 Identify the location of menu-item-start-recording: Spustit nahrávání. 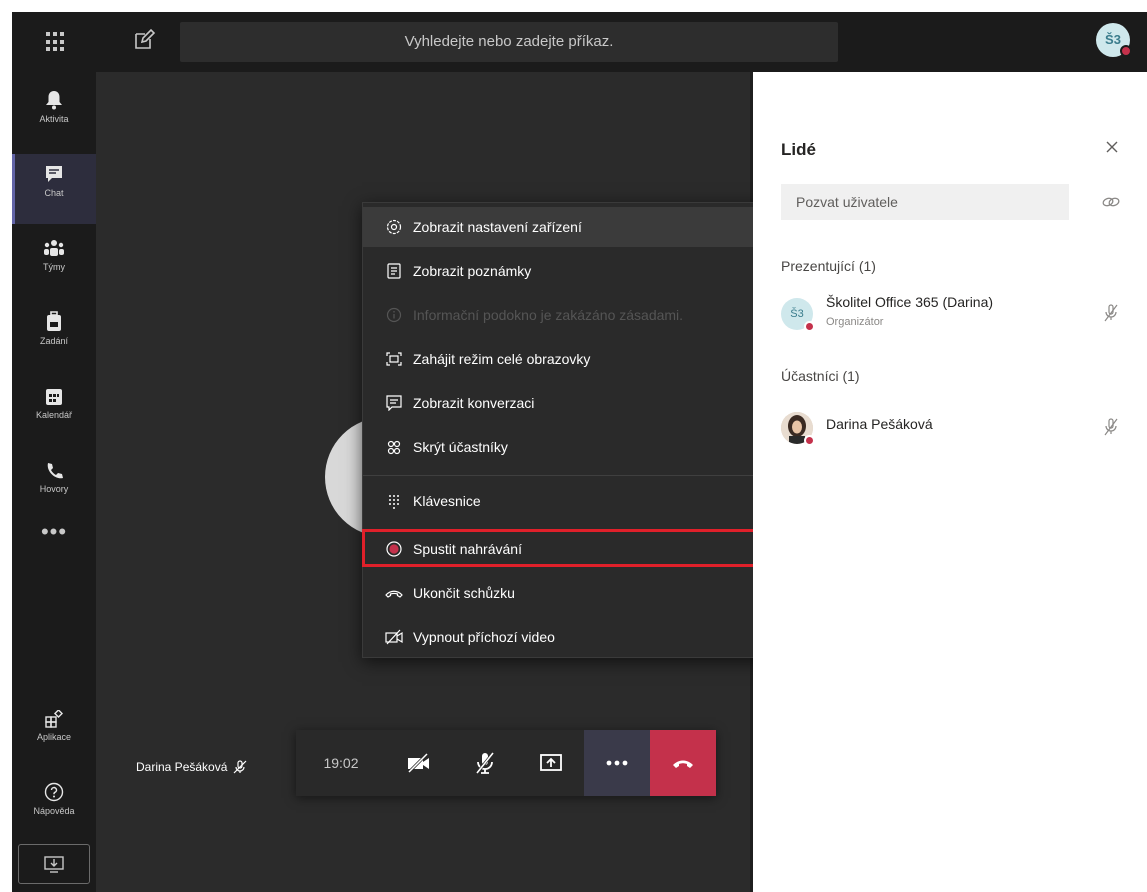
(567, 549).